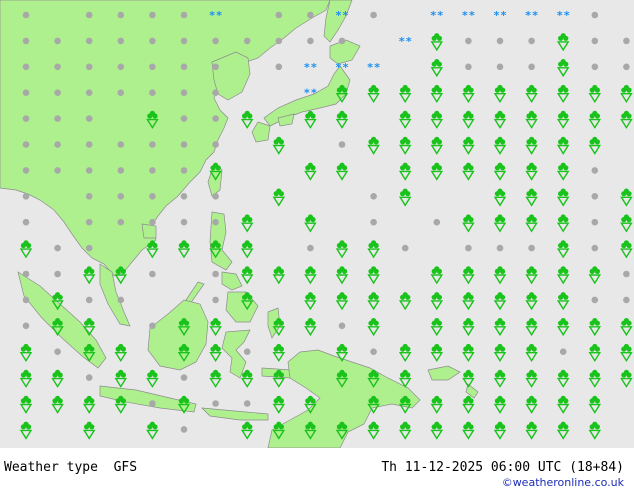  Describe the element at coordinates (71, 467) in the screenshot. I see `map-title: Weather type GFS` at that location.